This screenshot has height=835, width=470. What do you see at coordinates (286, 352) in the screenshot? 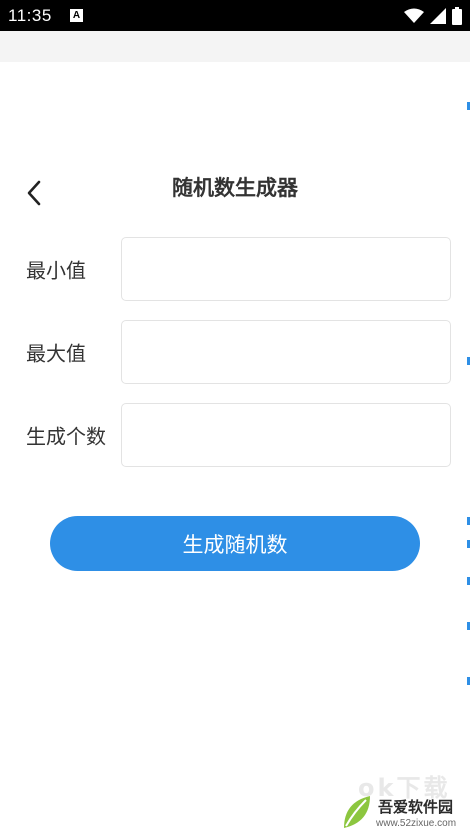
I see `max-value-input` at bounding box center [286, 352].